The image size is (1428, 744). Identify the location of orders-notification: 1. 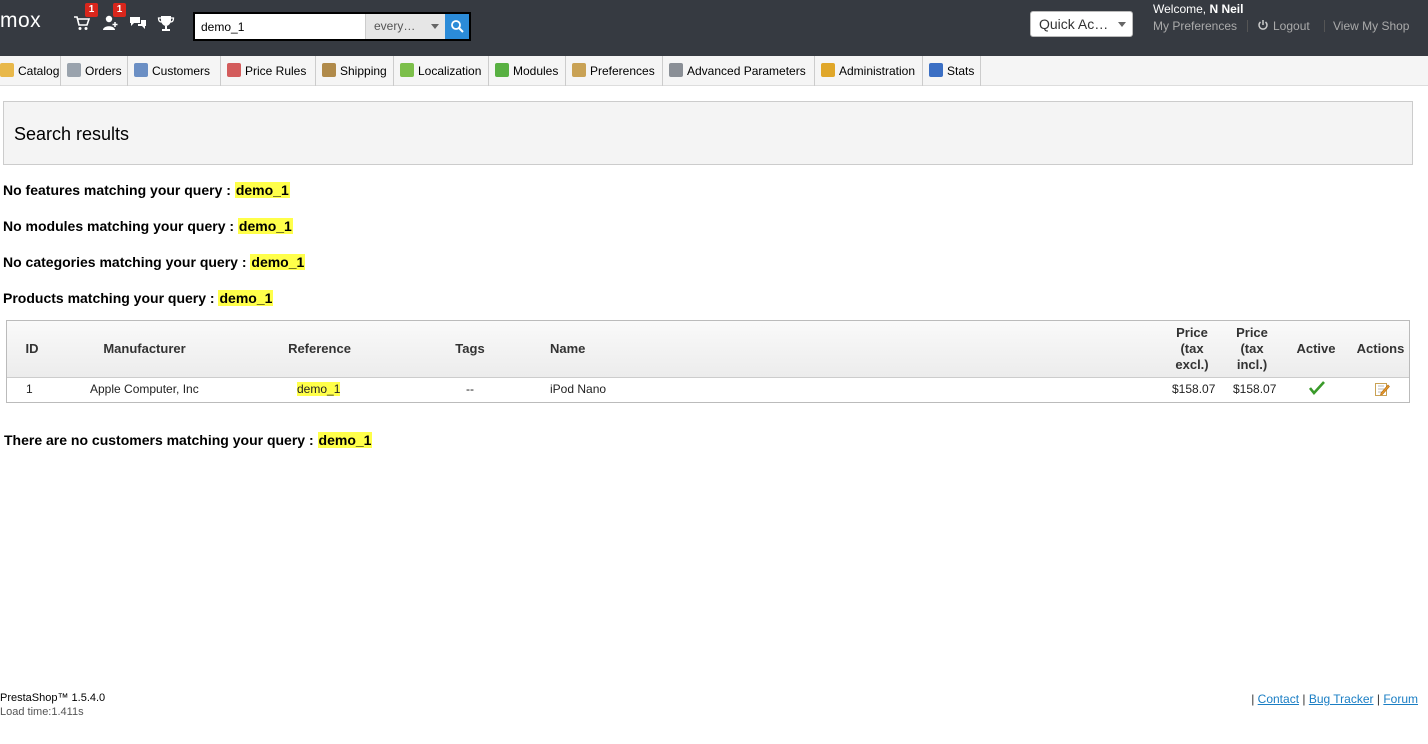
(85, 18).